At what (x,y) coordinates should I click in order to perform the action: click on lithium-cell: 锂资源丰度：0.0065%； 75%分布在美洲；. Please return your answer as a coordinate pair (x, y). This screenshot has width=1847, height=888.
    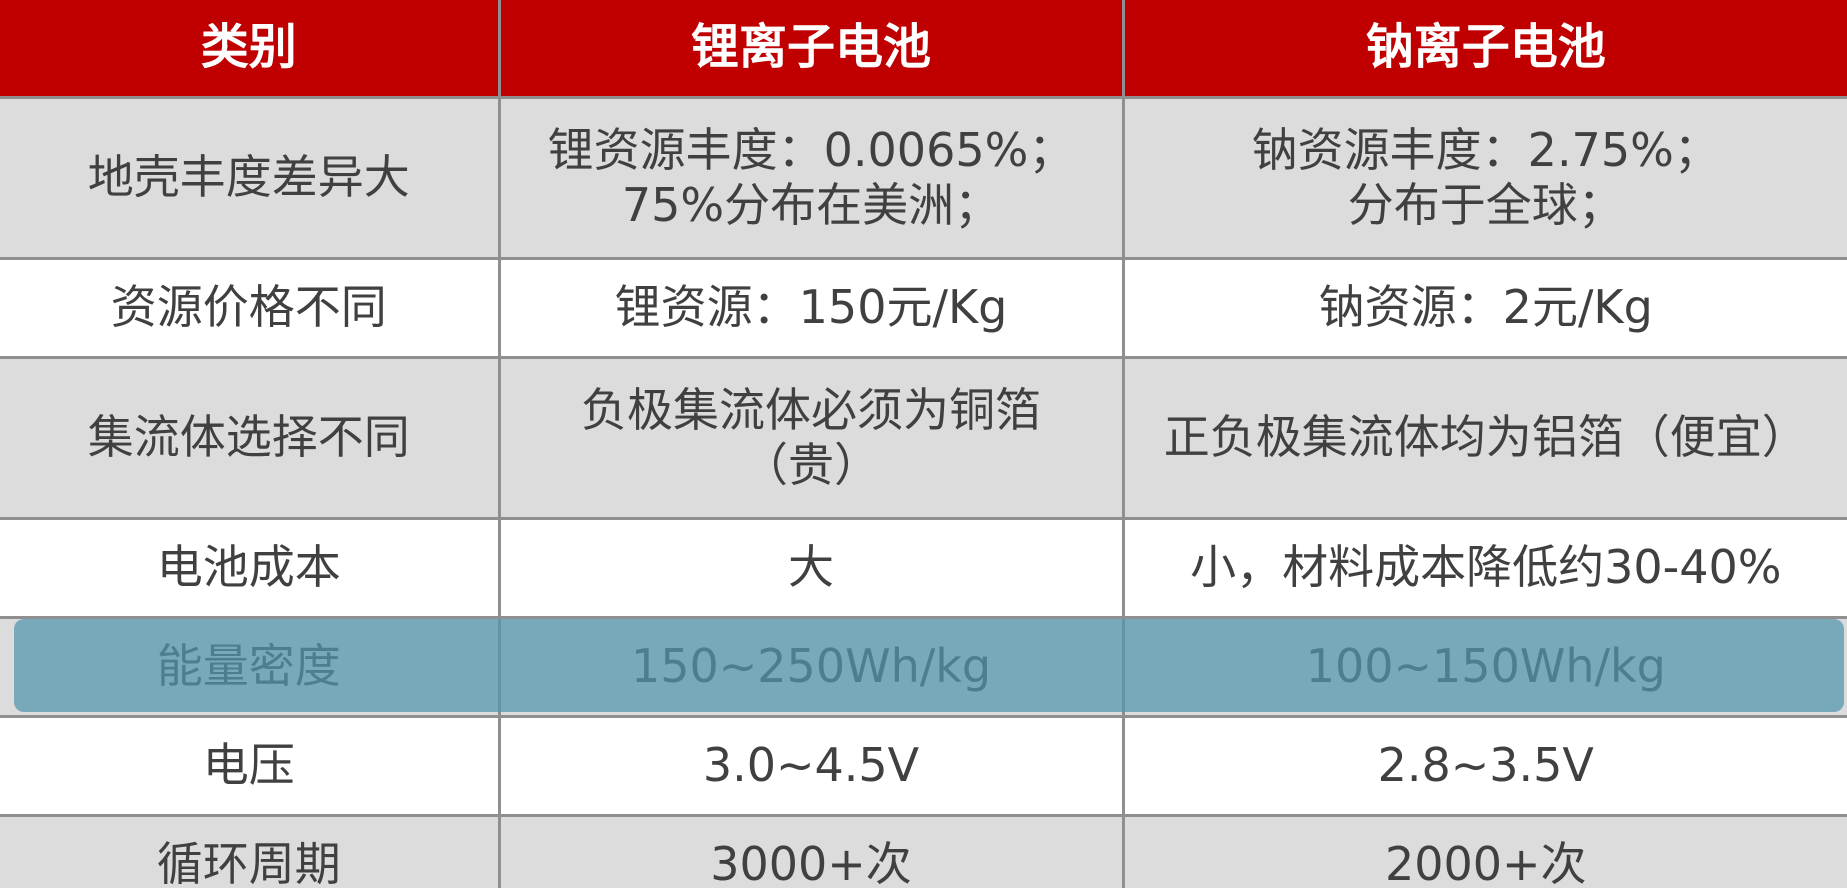
    Looking at the image, I should click on (811, 178).